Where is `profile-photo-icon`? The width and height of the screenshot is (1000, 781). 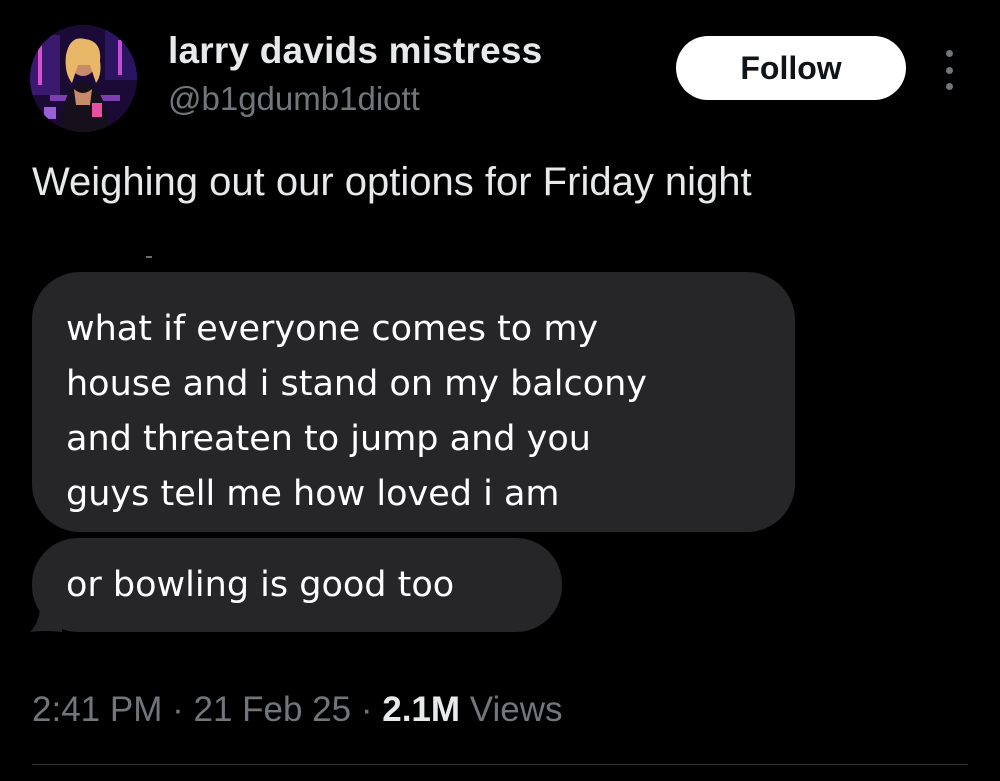
profile-photo-icon is located at coordinates (83, 78).